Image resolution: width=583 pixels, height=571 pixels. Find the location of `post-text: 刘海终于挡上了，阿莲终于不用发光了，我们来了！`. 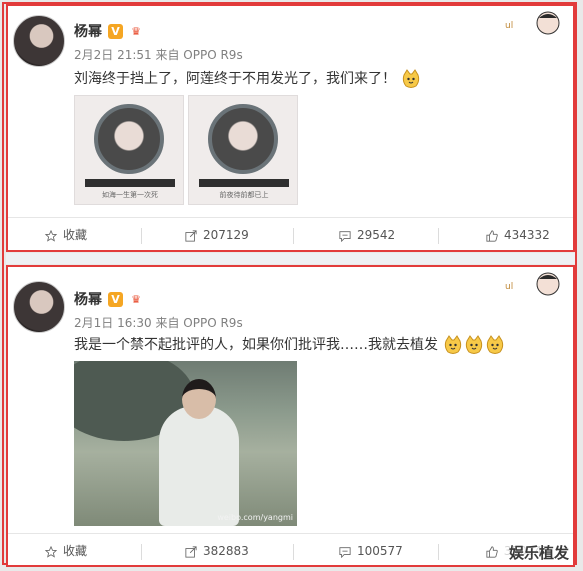

post-text: 刘海终于挡上了，阿莲终于不用发光了，我们来了！ is located at coordinates (247, 78).